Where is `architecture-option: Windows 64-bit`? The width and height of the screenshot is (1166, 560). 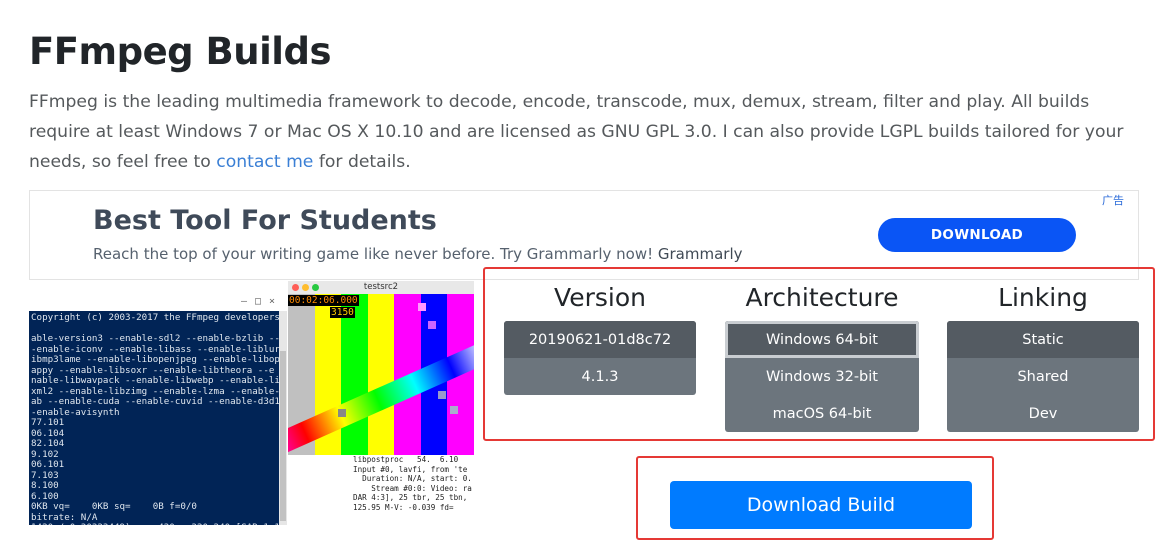 architecture-option: Windows 64-bit is located at coordinates (822, 339).